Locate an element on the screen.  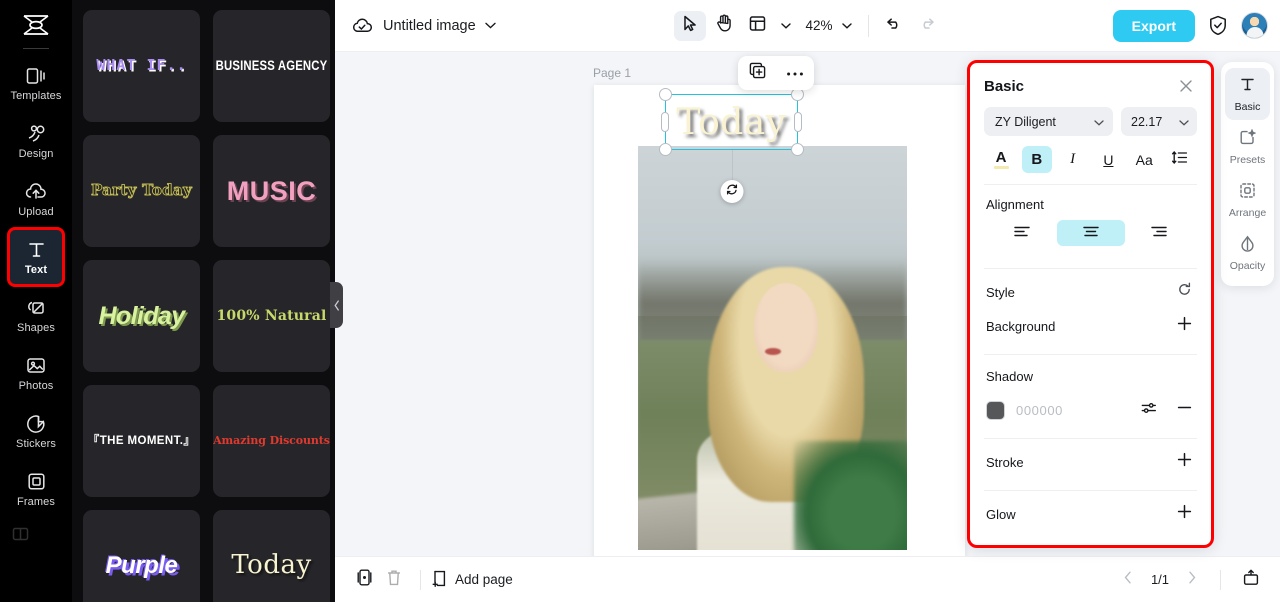
sidebar-item-design: Design is located at coordinates (36, 141).